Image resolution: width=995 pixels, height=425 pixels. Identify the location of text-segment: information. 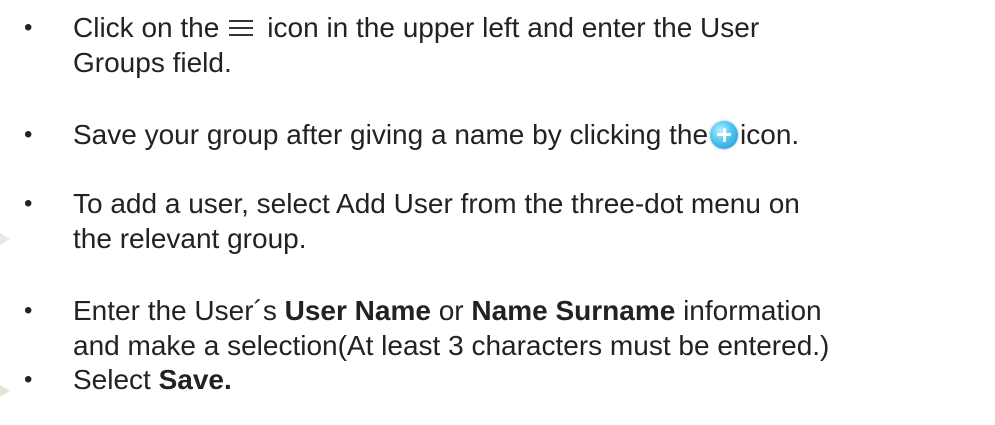
(748, 310).